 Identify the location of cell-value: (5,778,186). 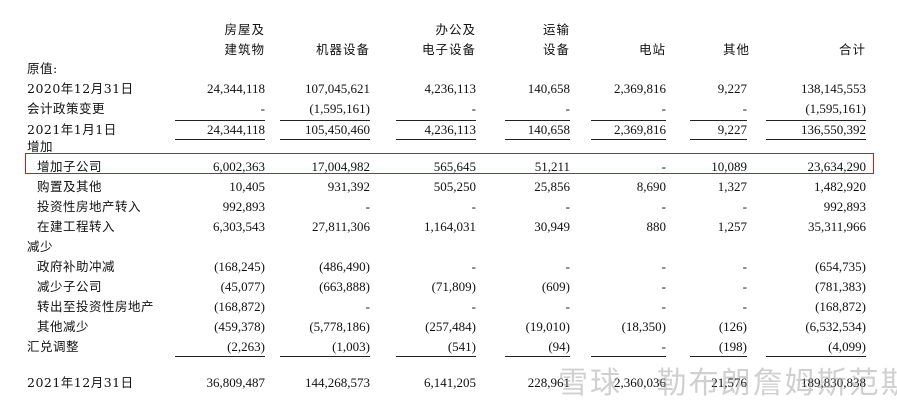
(339, 326).